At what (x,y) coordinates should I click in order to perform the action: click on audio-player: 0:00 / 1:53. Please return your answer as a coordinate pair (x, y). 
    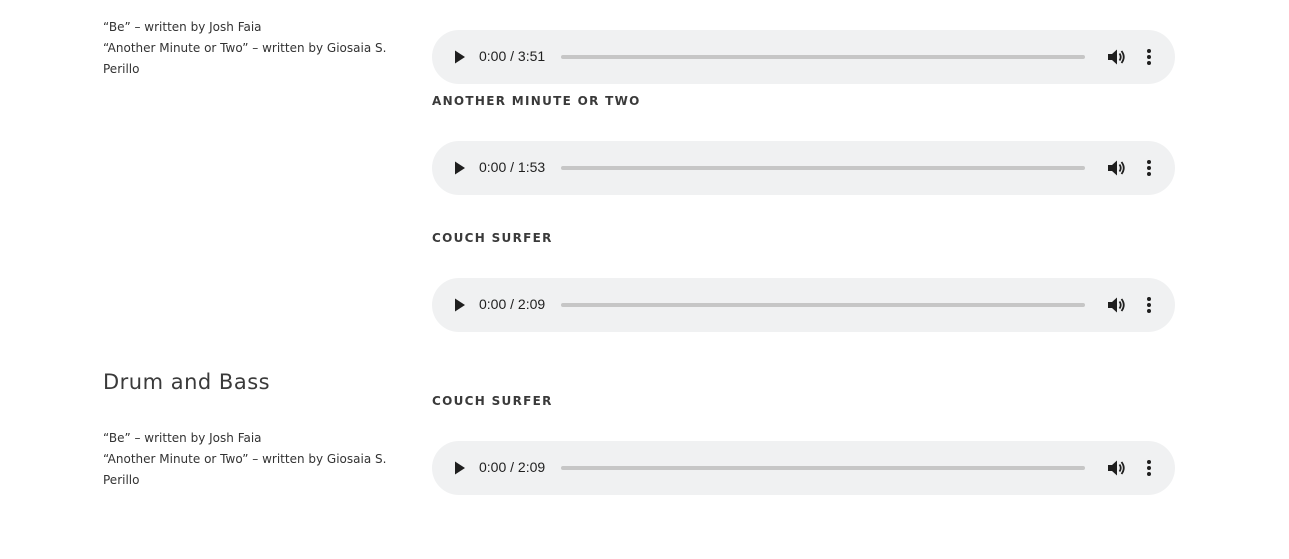
    Looking at the image, I should click on (803, 168).